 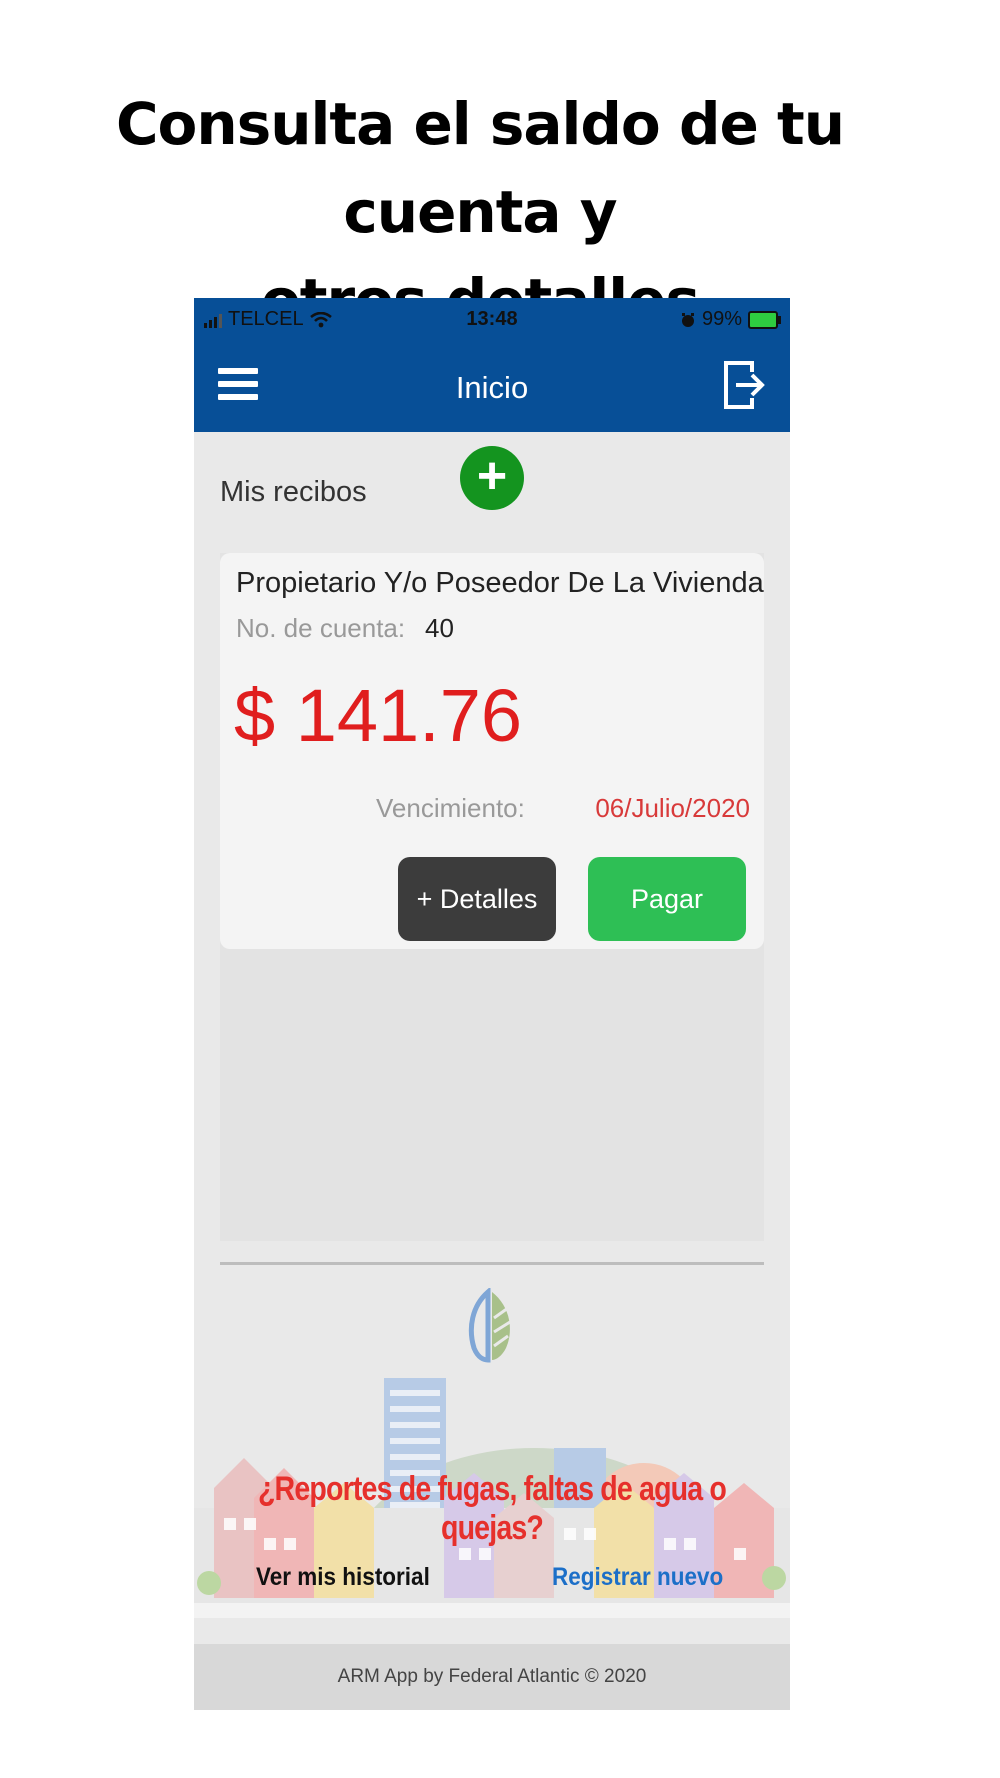 What do you see at coordinates (343, 1577) in the screenshot?
I see `history-link: Ver mis historial` at bounding box center [343, 1577].